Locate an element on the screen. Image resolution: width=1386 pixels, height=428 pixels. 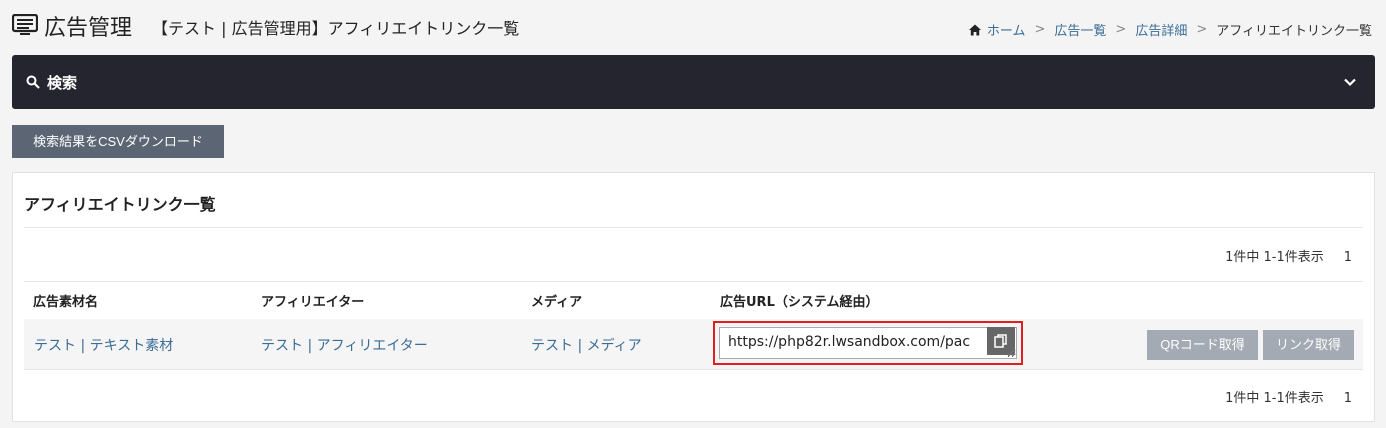
search-icon is located at coordinates (33, 82).